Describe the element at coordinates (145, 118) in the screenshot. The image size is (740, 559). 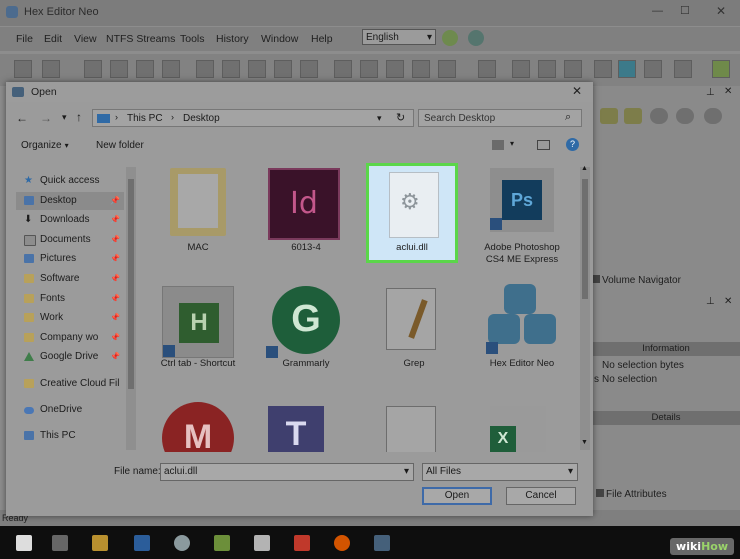
I see `breadcrumb-this-pc: This PC` at that location.